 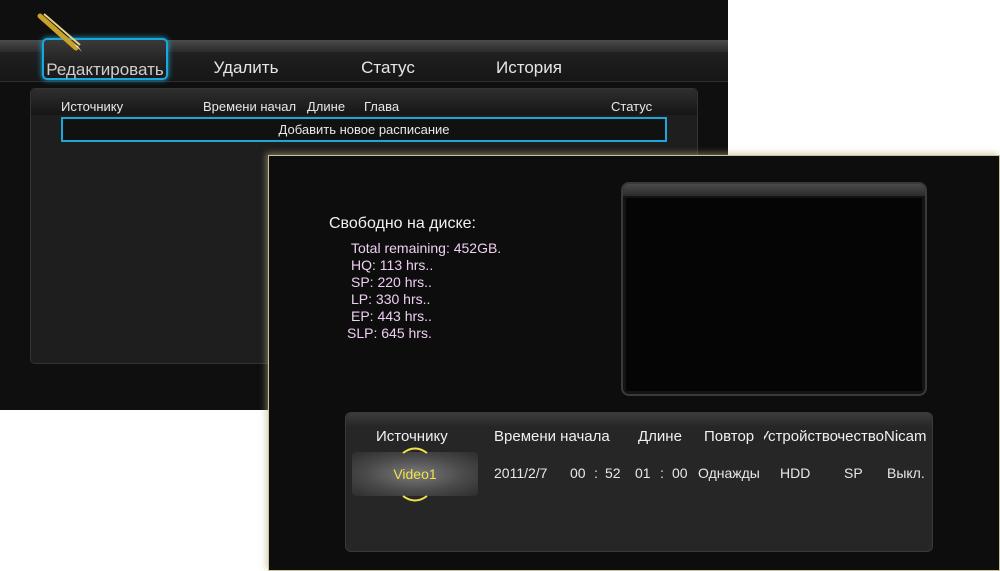 I want to click on tab-history: История, so click(x=529, y=68).